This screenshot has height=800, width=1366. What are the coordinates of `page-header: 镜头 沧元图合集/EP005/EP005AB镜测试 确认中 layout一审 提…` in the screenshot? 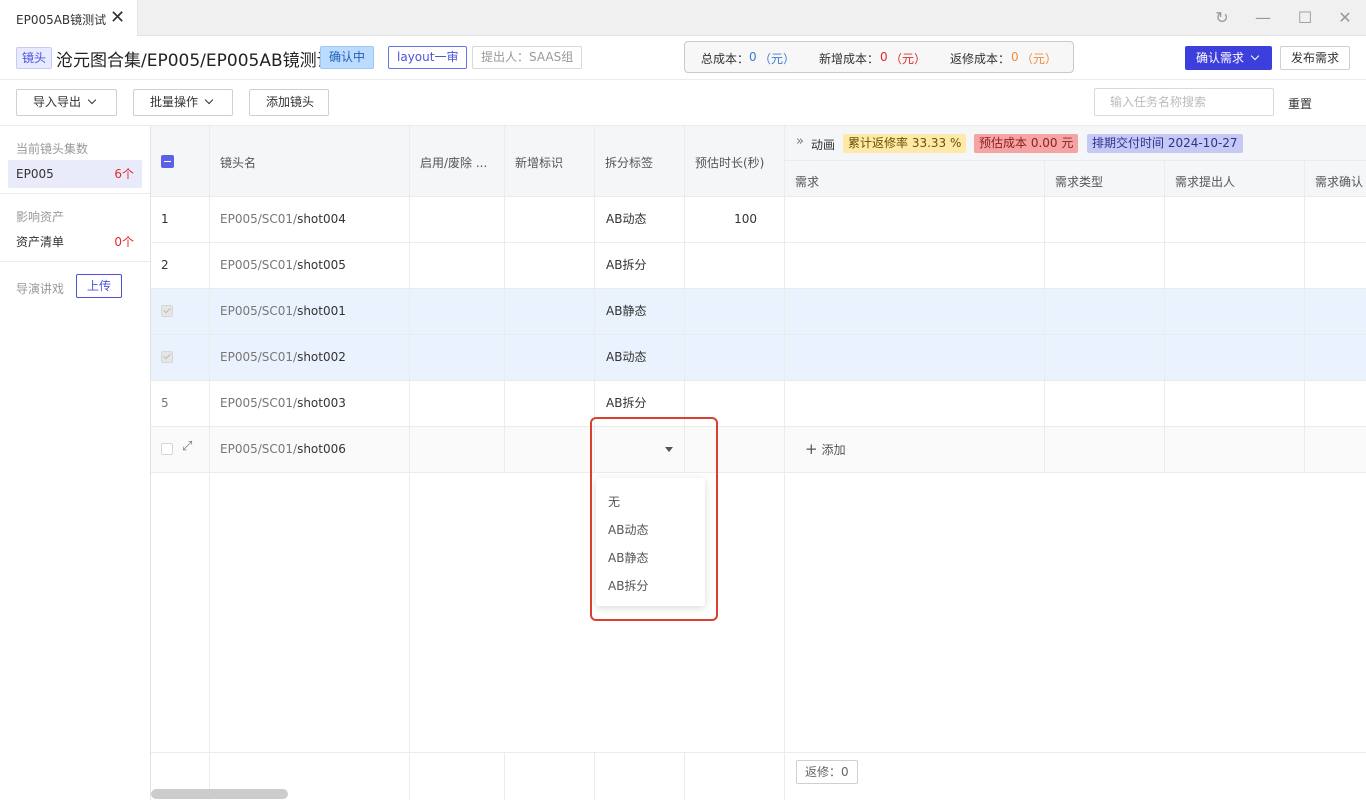 It's located at (683, 58).